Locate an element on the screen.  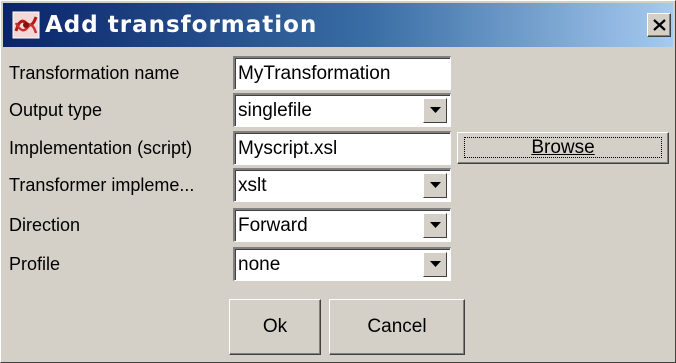
transformation-name-label: Transformation name is located at coordinates (94, 73).